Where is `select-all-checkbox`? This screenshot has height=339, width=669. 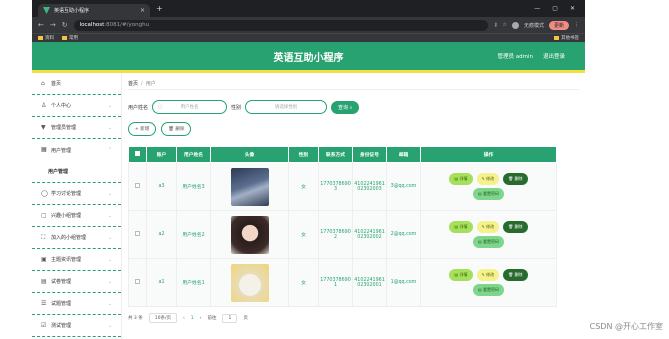
select-all-checkbox is located at coordinates (137, 153).